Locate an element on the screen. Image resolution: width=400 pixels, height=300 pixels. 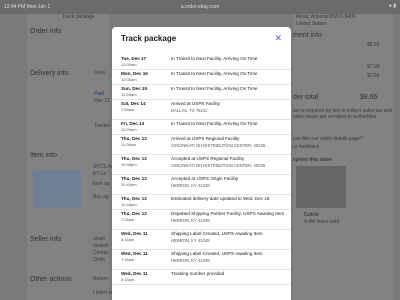
buy-again-link: Buy ag is located at coordinates (101, 197).